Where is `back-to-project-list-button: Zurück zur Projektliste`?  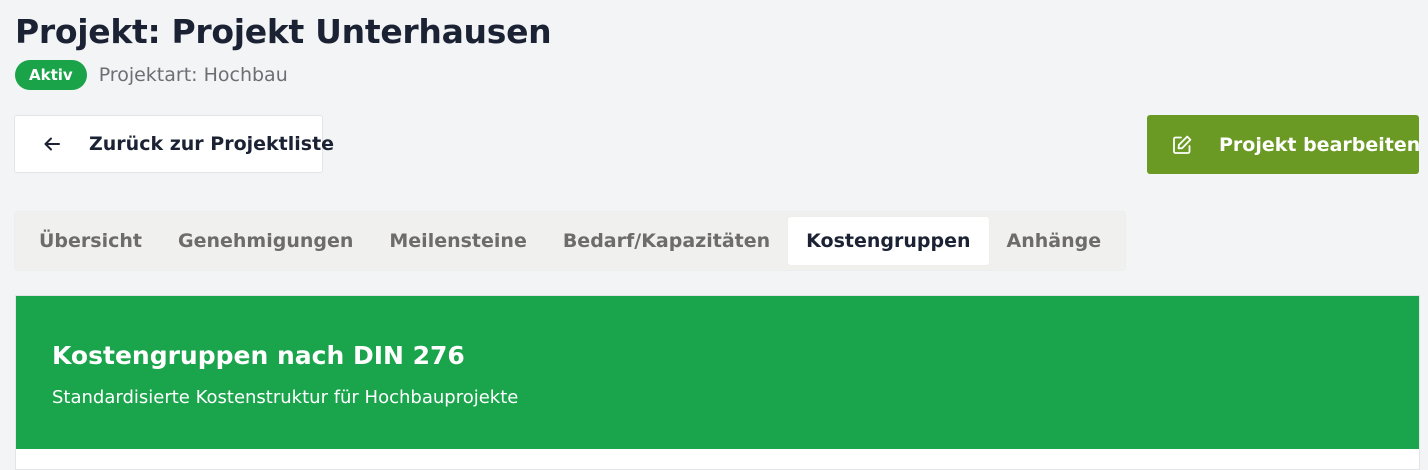
back-to-project-list-button: Zurück zur Projektliste is located at coordinates (174, 144).